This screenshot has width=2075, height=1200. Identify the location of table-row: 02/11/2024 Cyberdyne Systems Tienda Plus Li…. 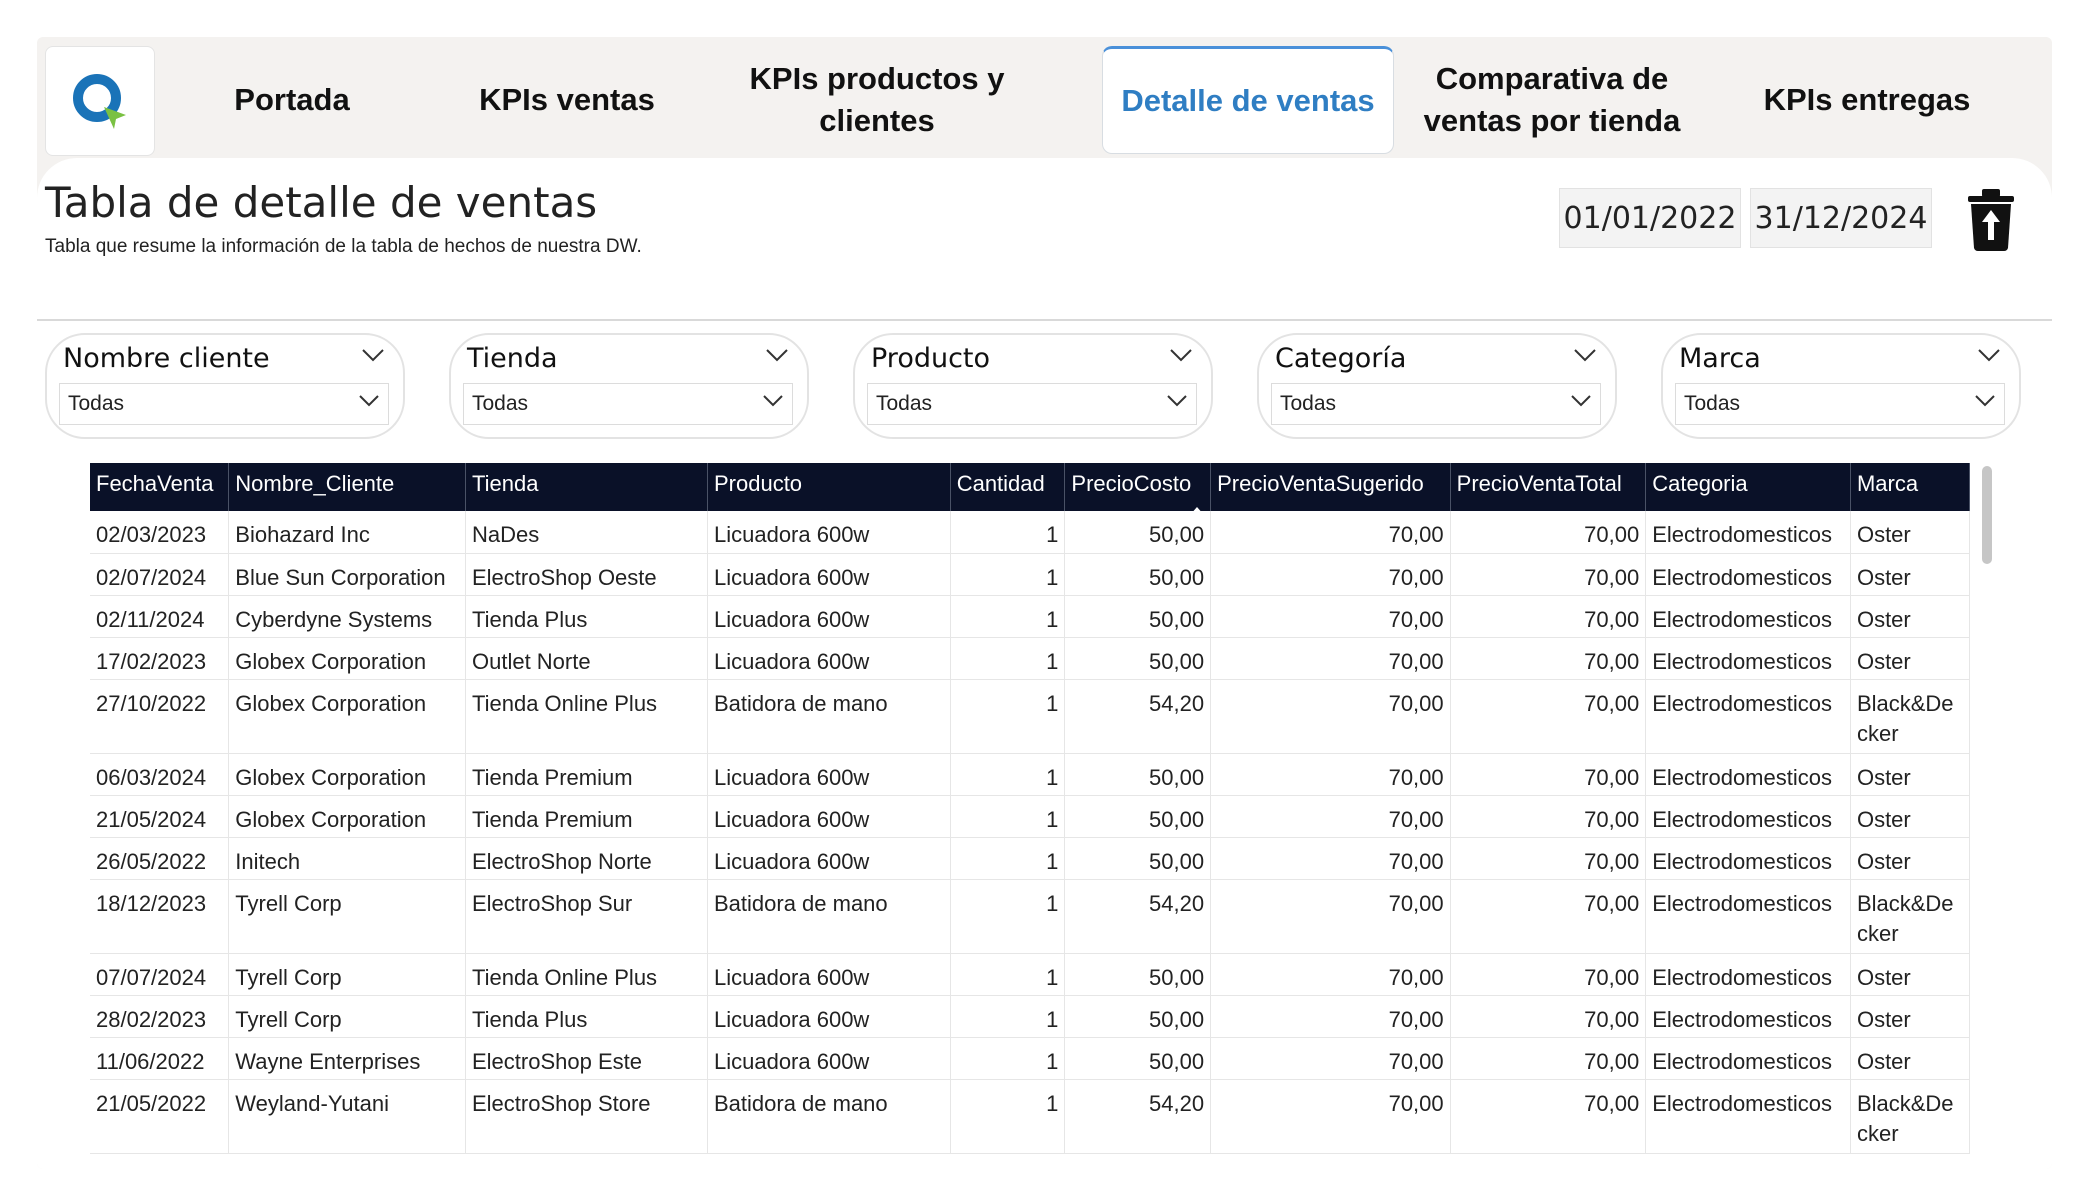
(1030, 616).